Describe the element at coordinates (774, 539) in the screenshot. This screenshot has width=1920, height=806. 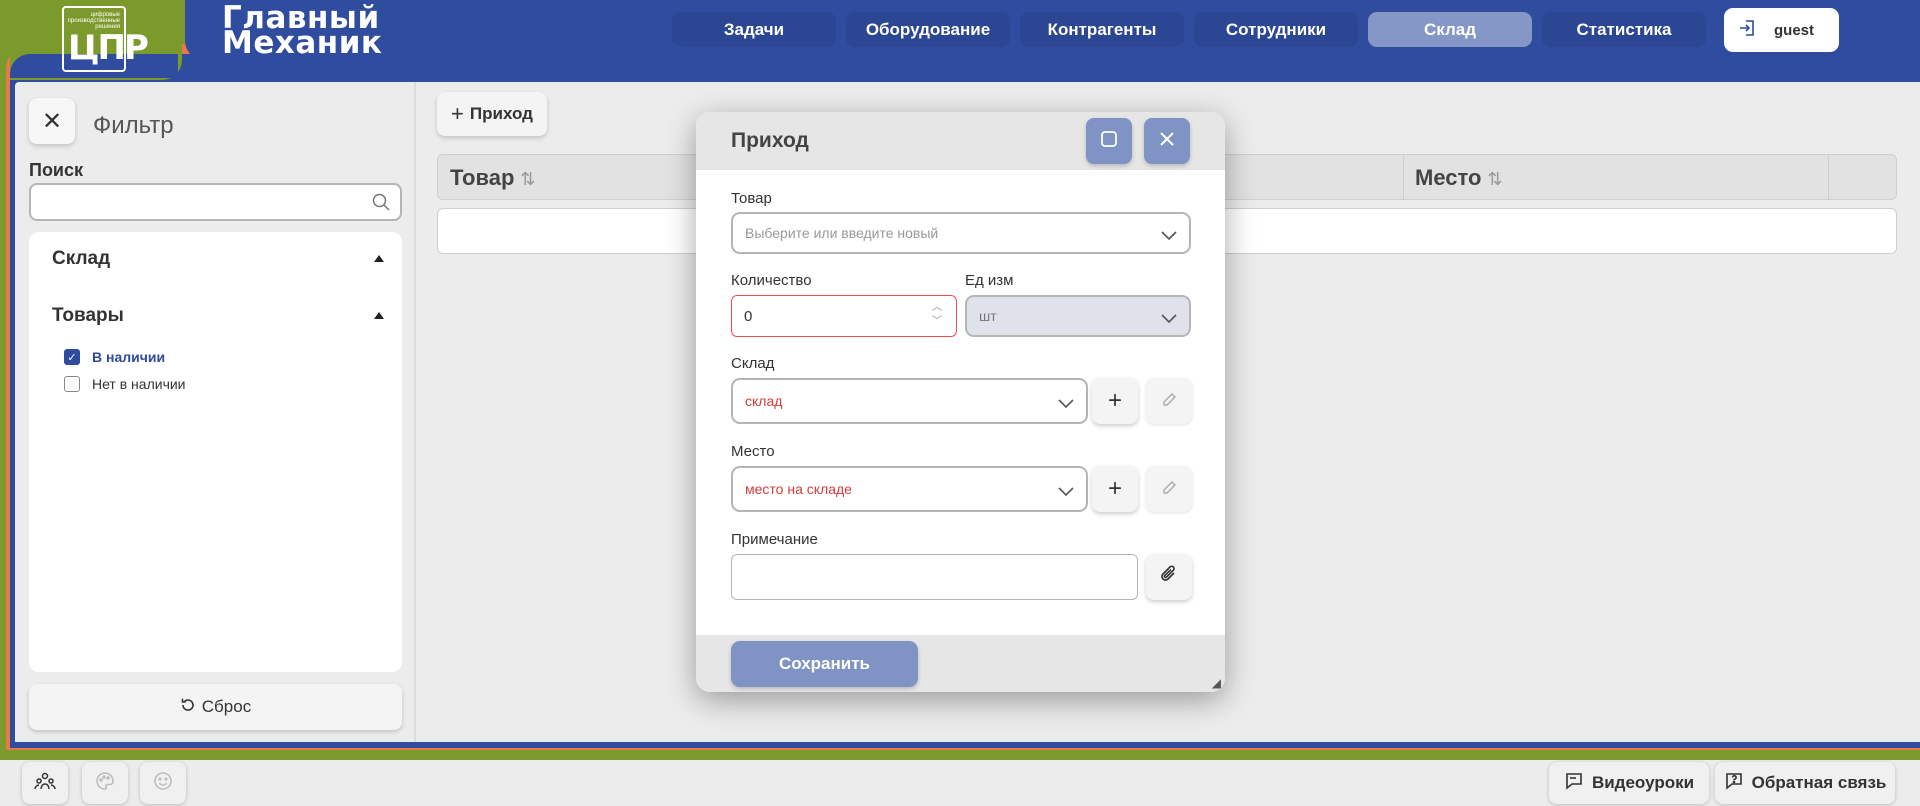
I see `note-label: Примечание` at that location.